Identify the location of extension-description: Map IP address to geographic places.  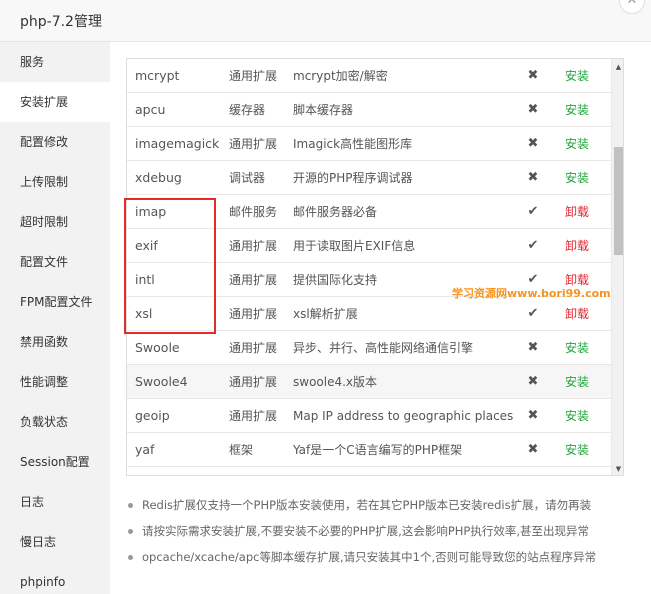
(403, 416).